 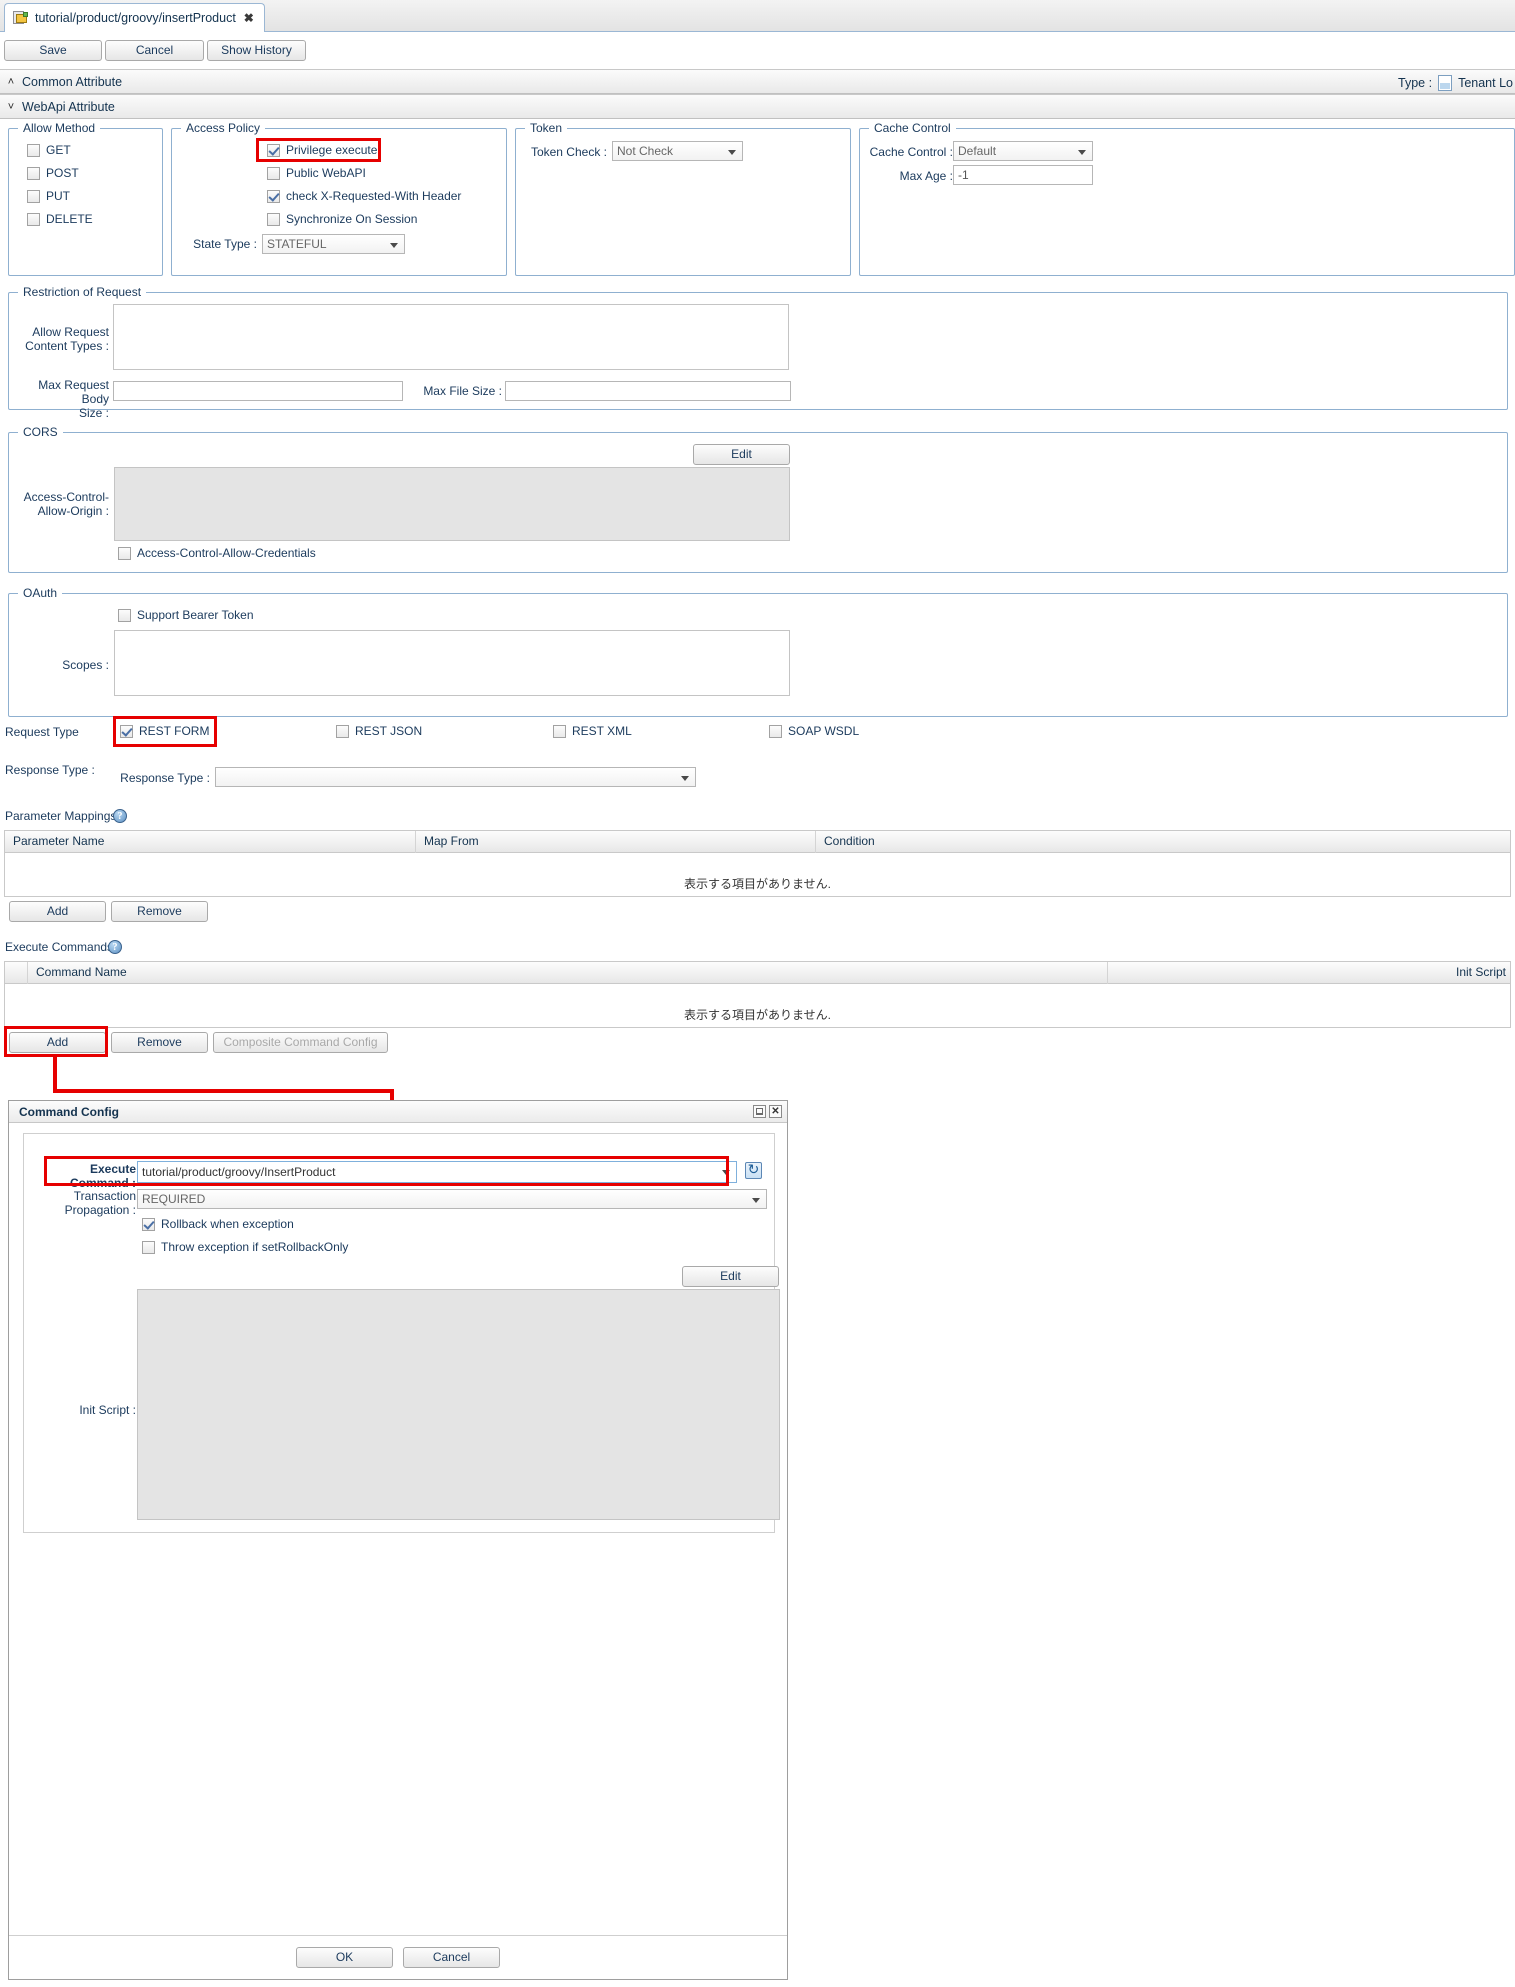 I want to click on chevron-down-icon: ˅, so click(x=11, y=107).